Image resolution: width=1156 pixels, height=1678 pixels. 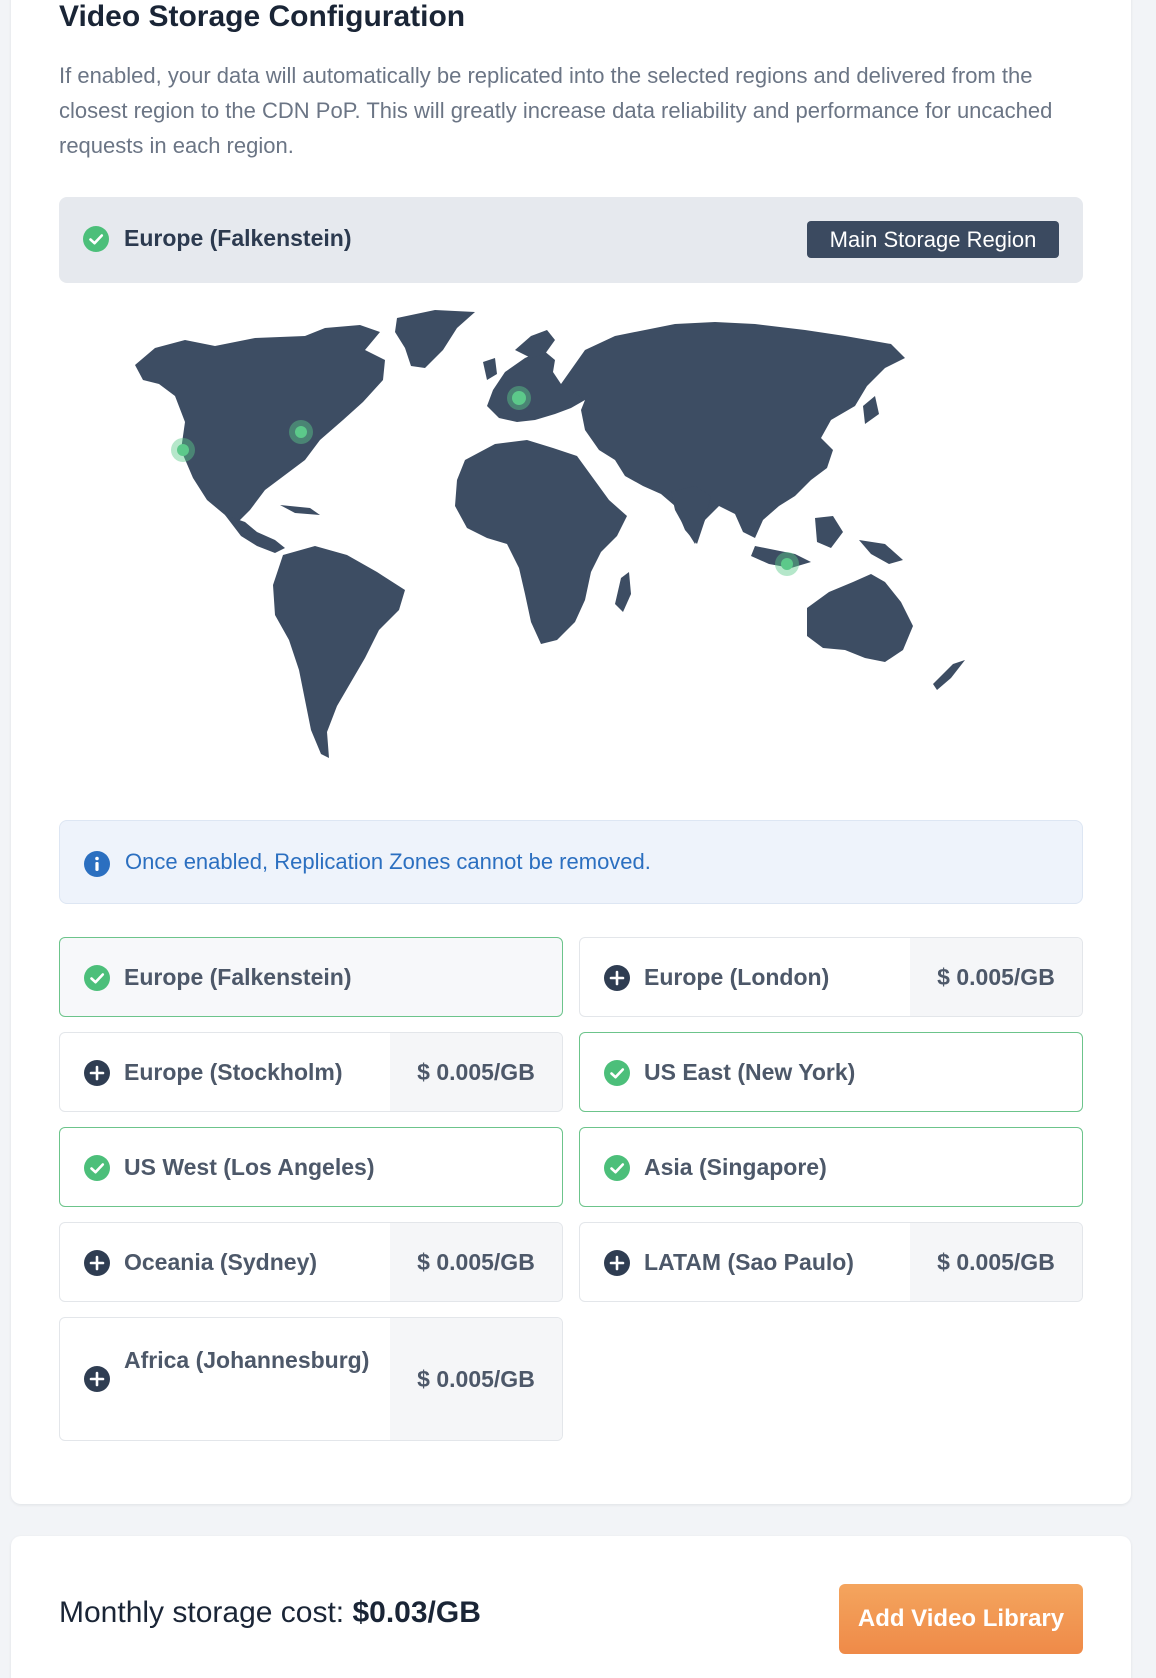 I want to click on cost-label: Monthly storage cost:, so click(x=206, y=1612).